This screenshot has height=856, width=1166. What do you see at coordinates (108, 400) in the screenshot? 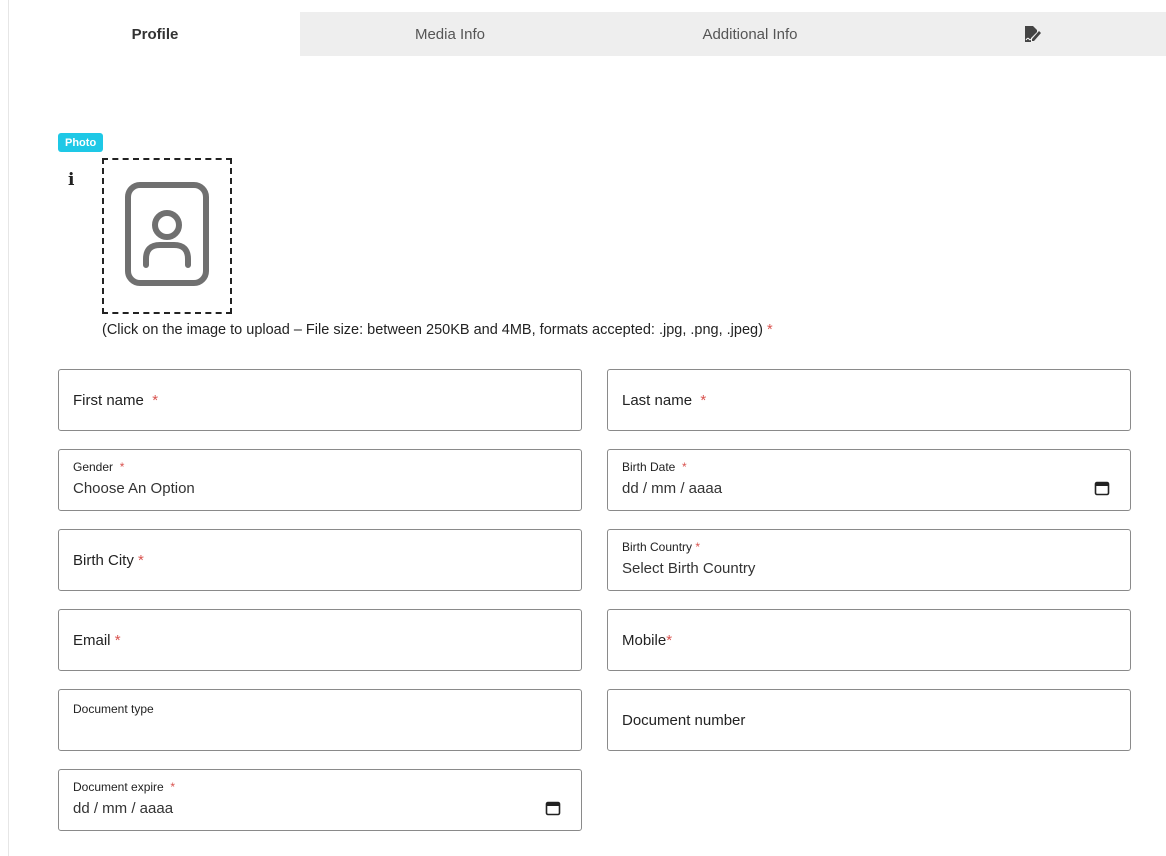
I see `first-name-label-text: First name` at bounding box center [108, 400].